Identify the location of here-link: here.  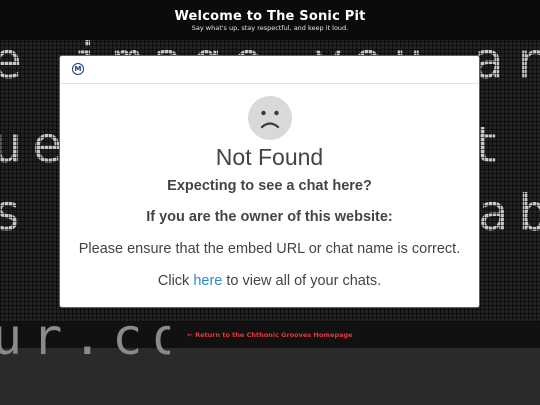
(207, 281).